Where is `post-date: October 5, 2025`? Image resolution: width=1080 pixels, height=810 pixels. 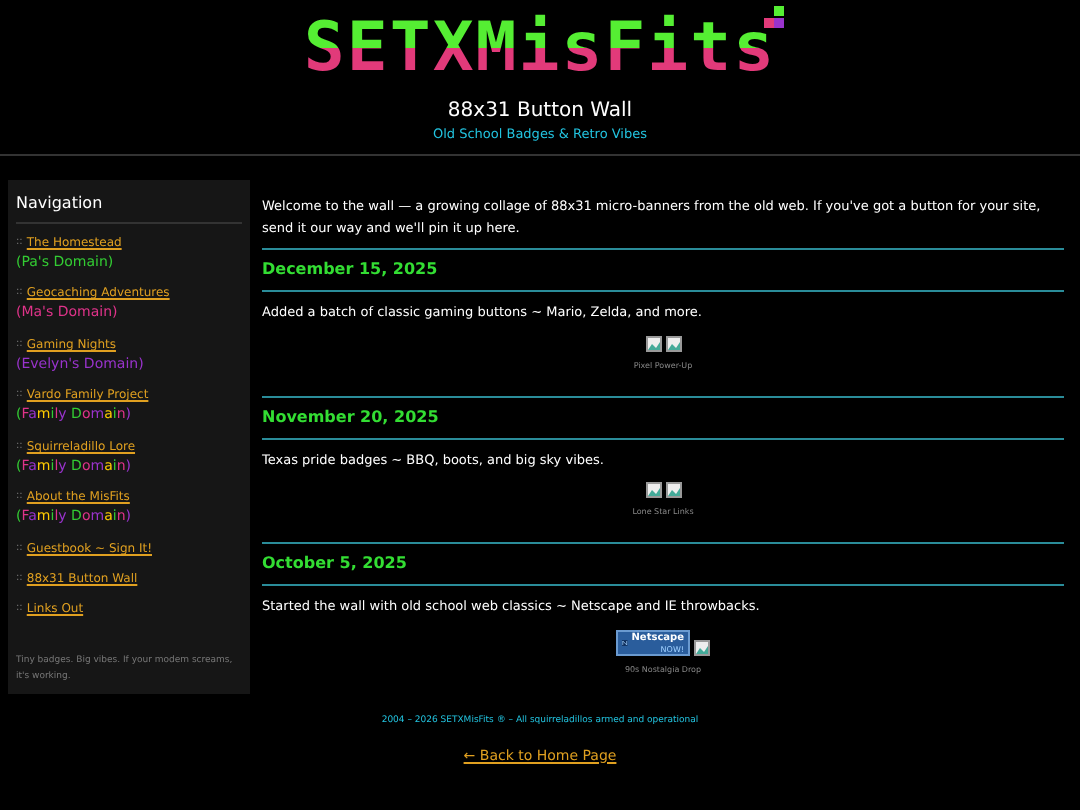 post-date: October 5, 2025 is located at coordinates (335, 564).